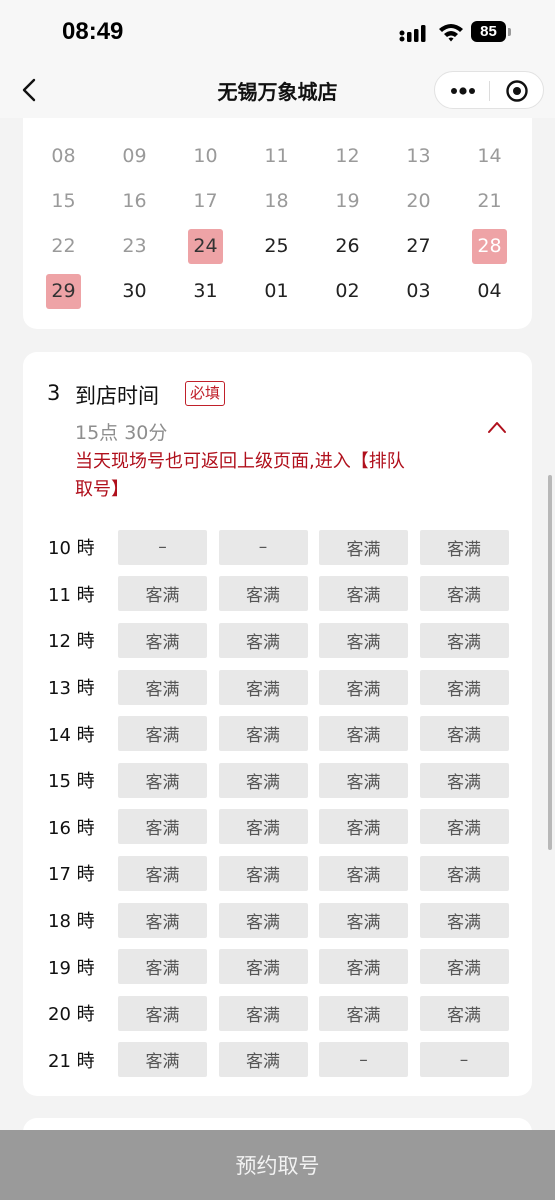 The height and width of the screenshot is (1200, 555). What do you see at coordinates (121, 433) in the screenshot?
I see `selected-time: 15点 30分` at bounding box center [121, 433].